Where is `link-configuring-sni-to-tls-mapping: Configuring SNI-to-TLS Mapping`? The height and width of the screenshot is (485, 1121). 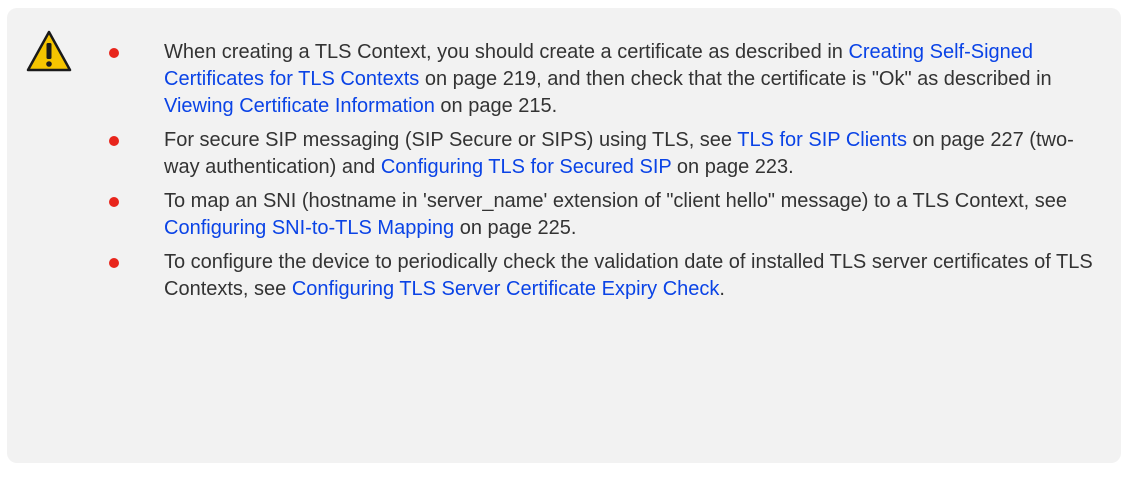 link-configuring-sni-to-tls-mapping: Configuring SNI-to-TLS Mapping is located at coordinates (309, 228).